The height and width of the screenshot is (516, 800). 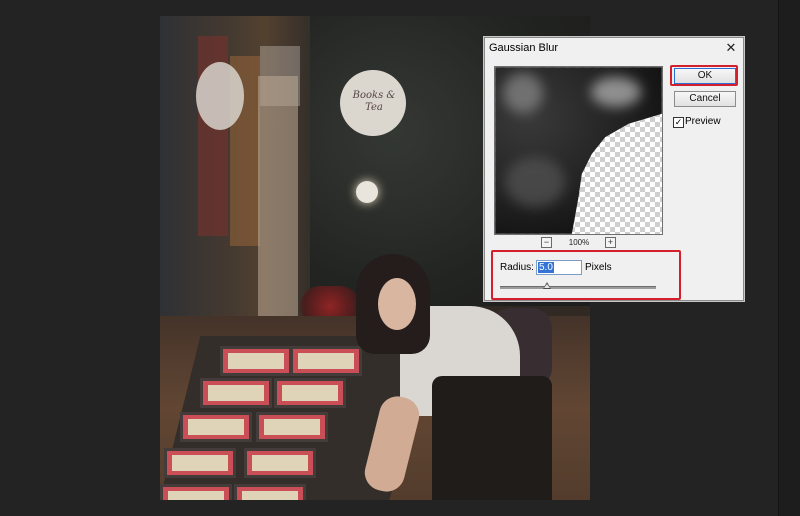 I want to click on ok-button: OK, so click(x=705, y=76).